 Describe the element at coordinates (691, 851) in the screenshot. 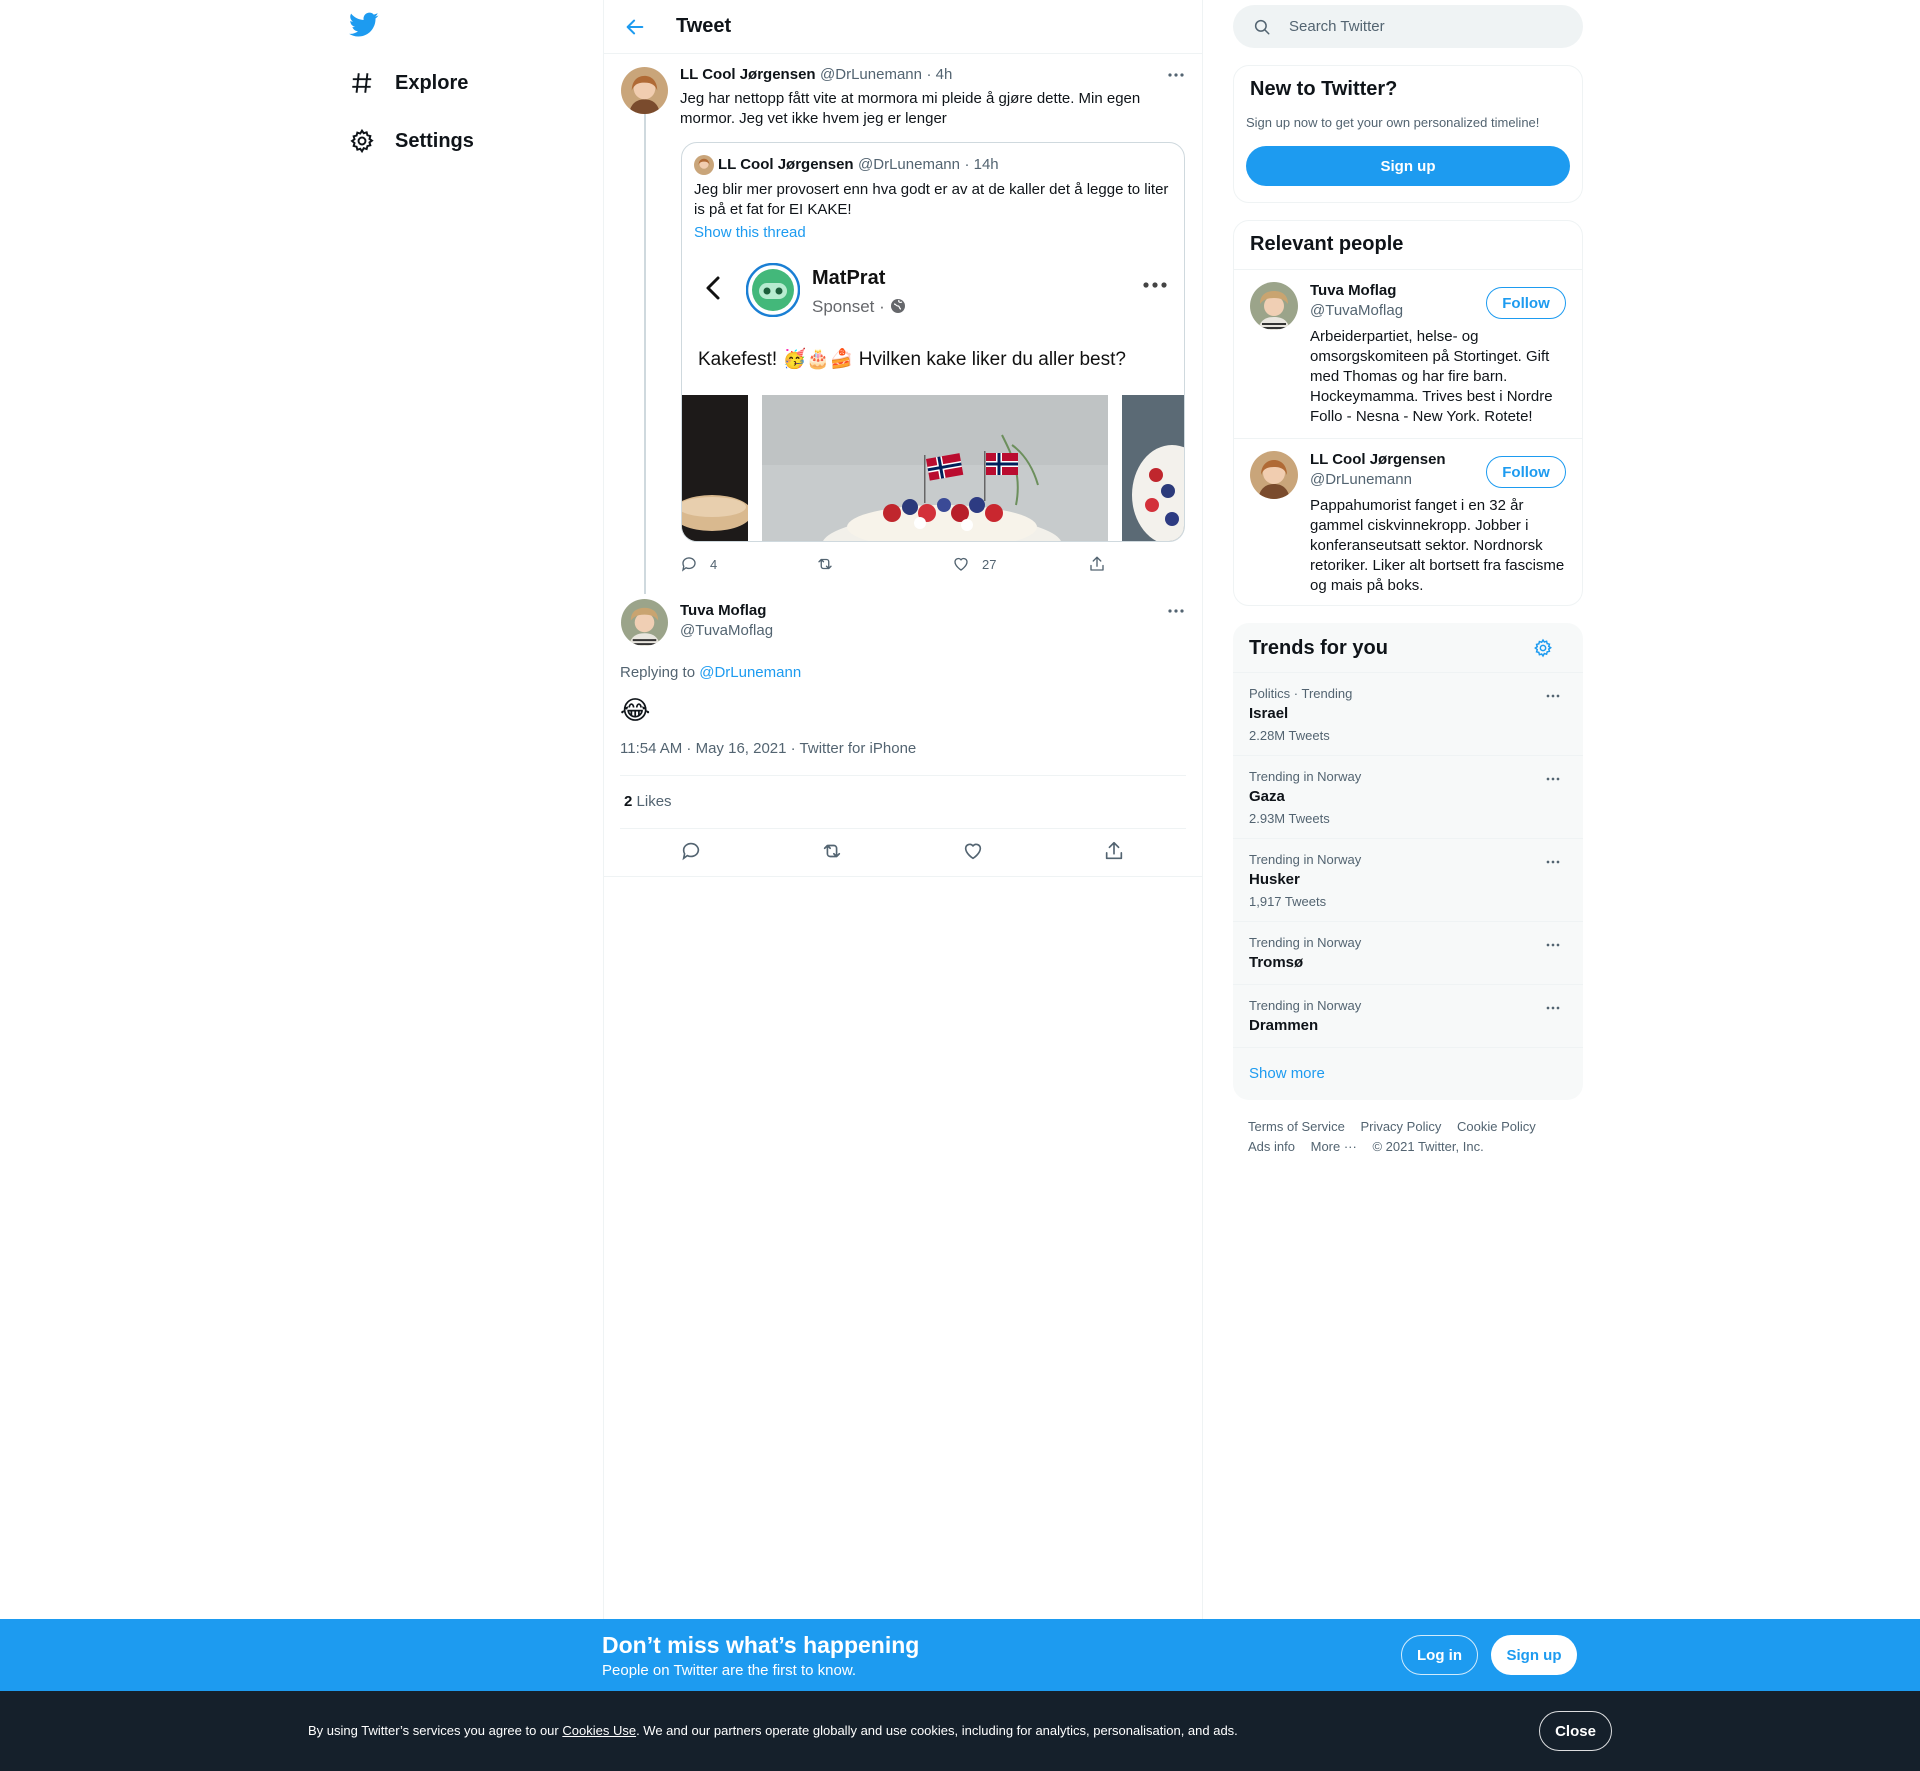

I see `reply-icon` at that location.